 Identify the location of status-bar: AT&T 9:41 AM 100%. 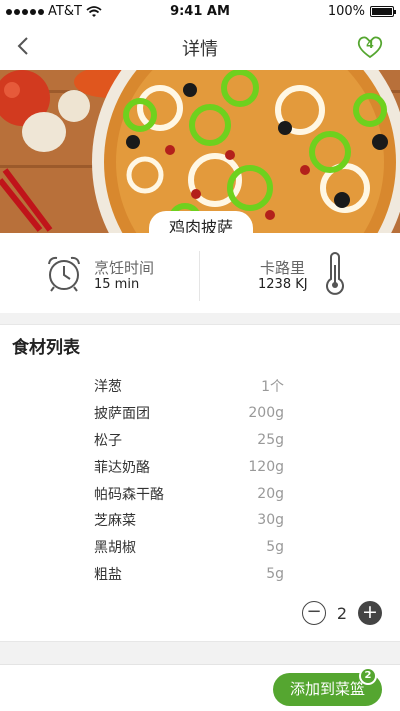
(200, 11).